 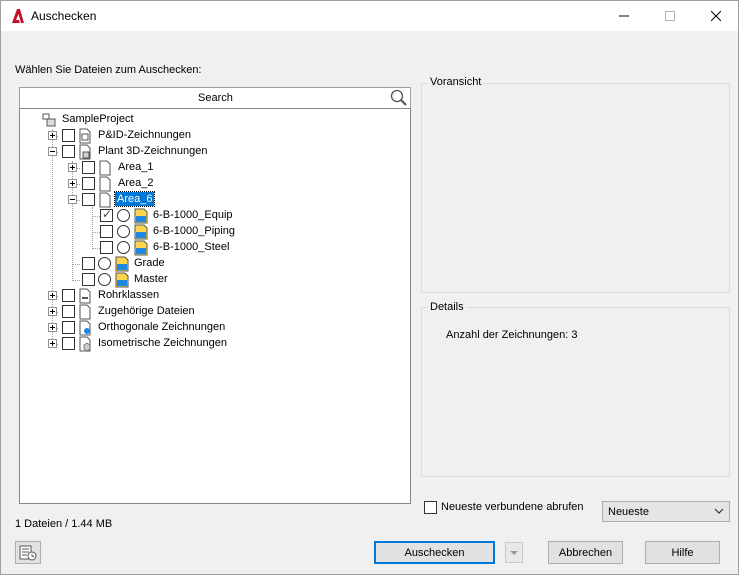 I want to click on log-button, so click(x=28, y=552).